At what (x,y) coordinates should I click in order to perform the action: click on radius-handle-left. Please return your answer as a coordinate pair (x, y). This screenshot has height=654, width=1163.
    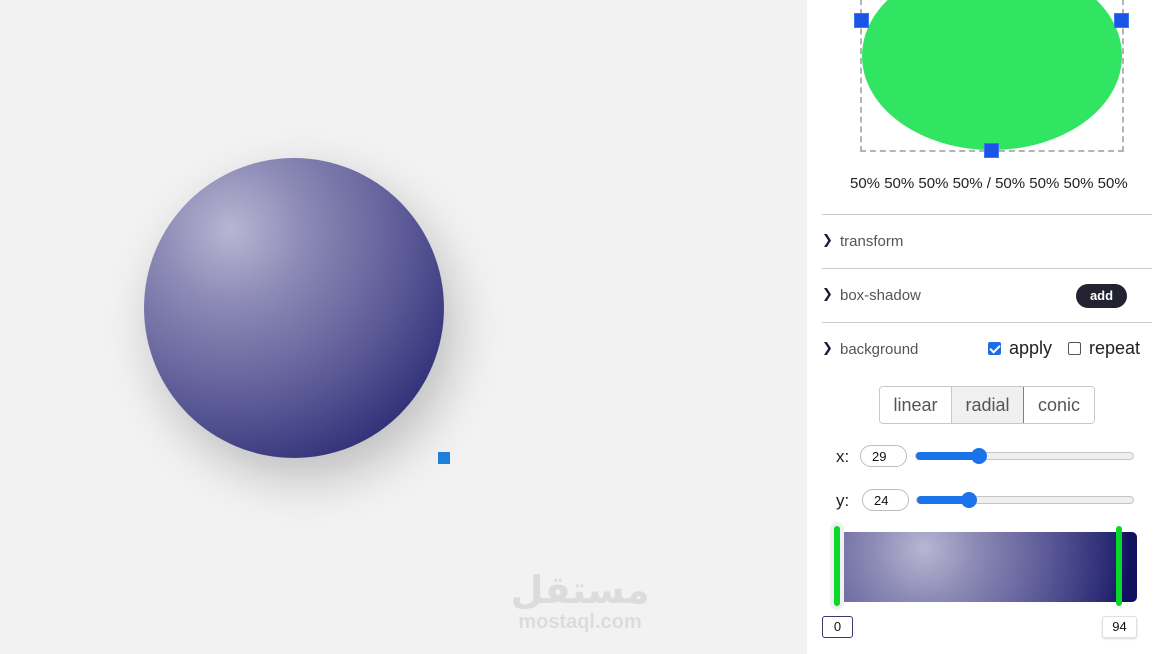
    Looking at the image, I should click on (861, 20).